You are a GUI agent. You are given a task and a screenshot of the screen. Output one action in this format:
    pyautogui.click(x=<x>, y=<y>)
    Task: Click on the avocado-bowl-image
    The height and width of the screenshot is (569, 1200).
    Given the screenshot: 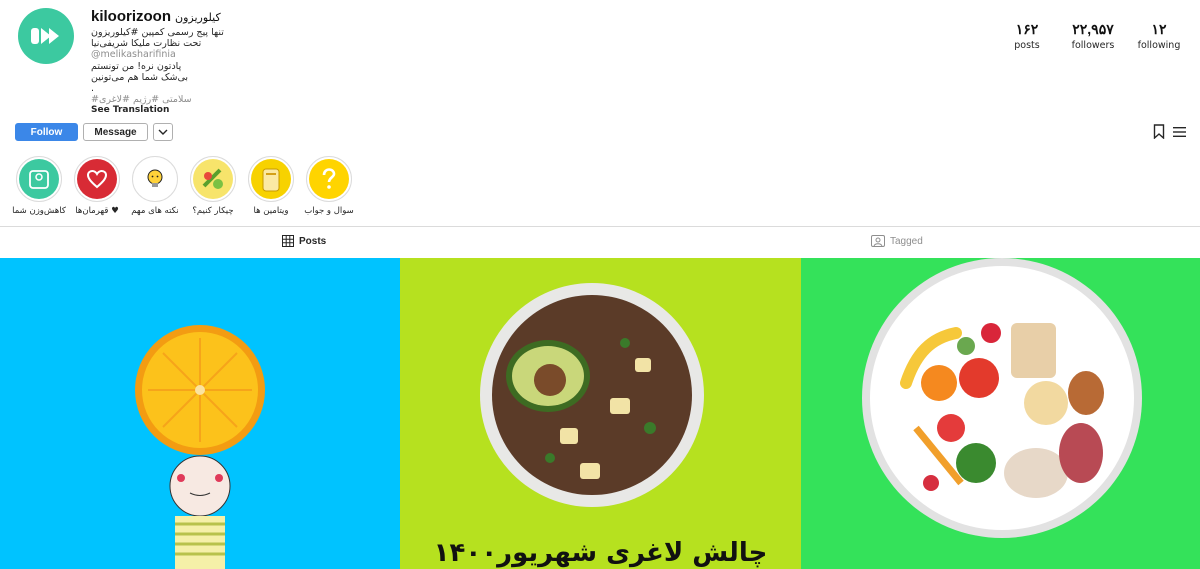 What is the action you would take?
    pyautogui.click(x=592, y=395)
    